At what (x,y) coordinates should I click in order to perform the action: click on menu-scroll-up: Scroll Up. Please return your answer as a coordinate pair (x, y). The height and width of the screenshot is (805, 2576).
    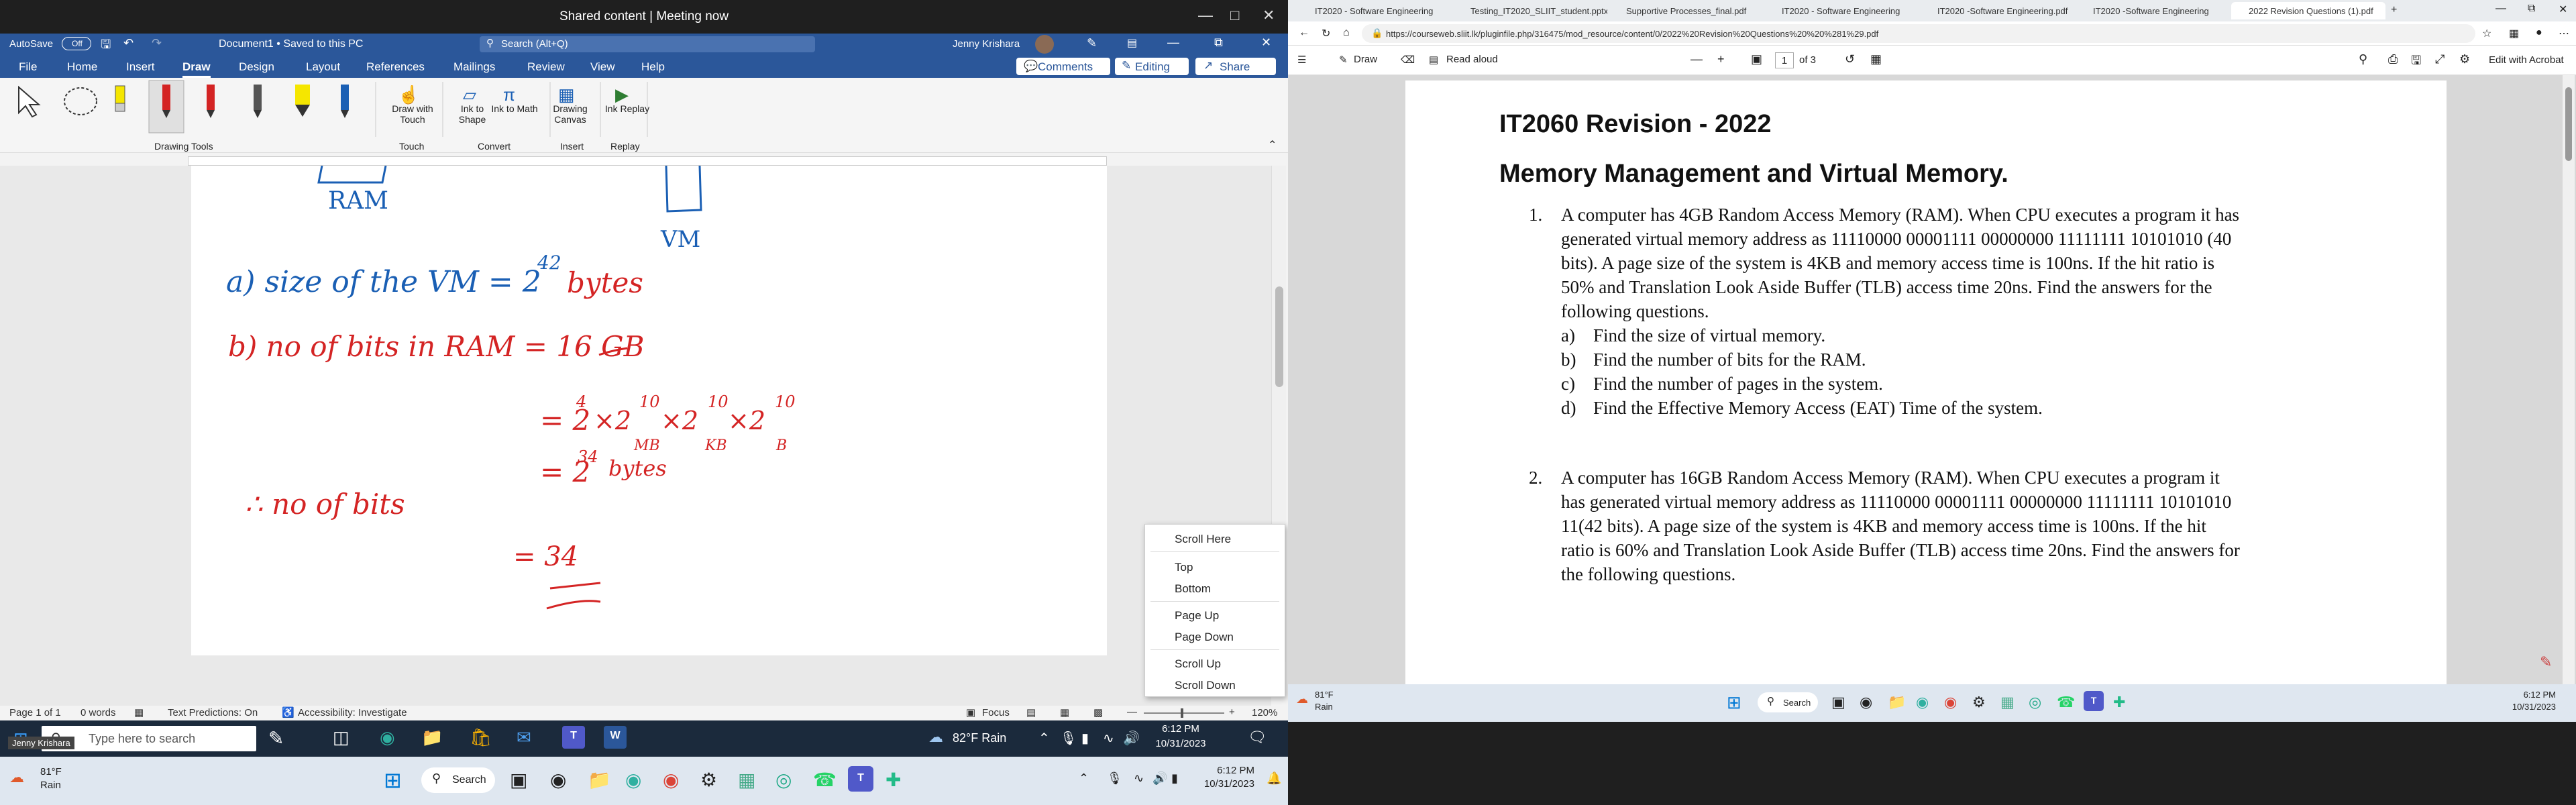
    Looking at the image, I should click on (1198, 664).